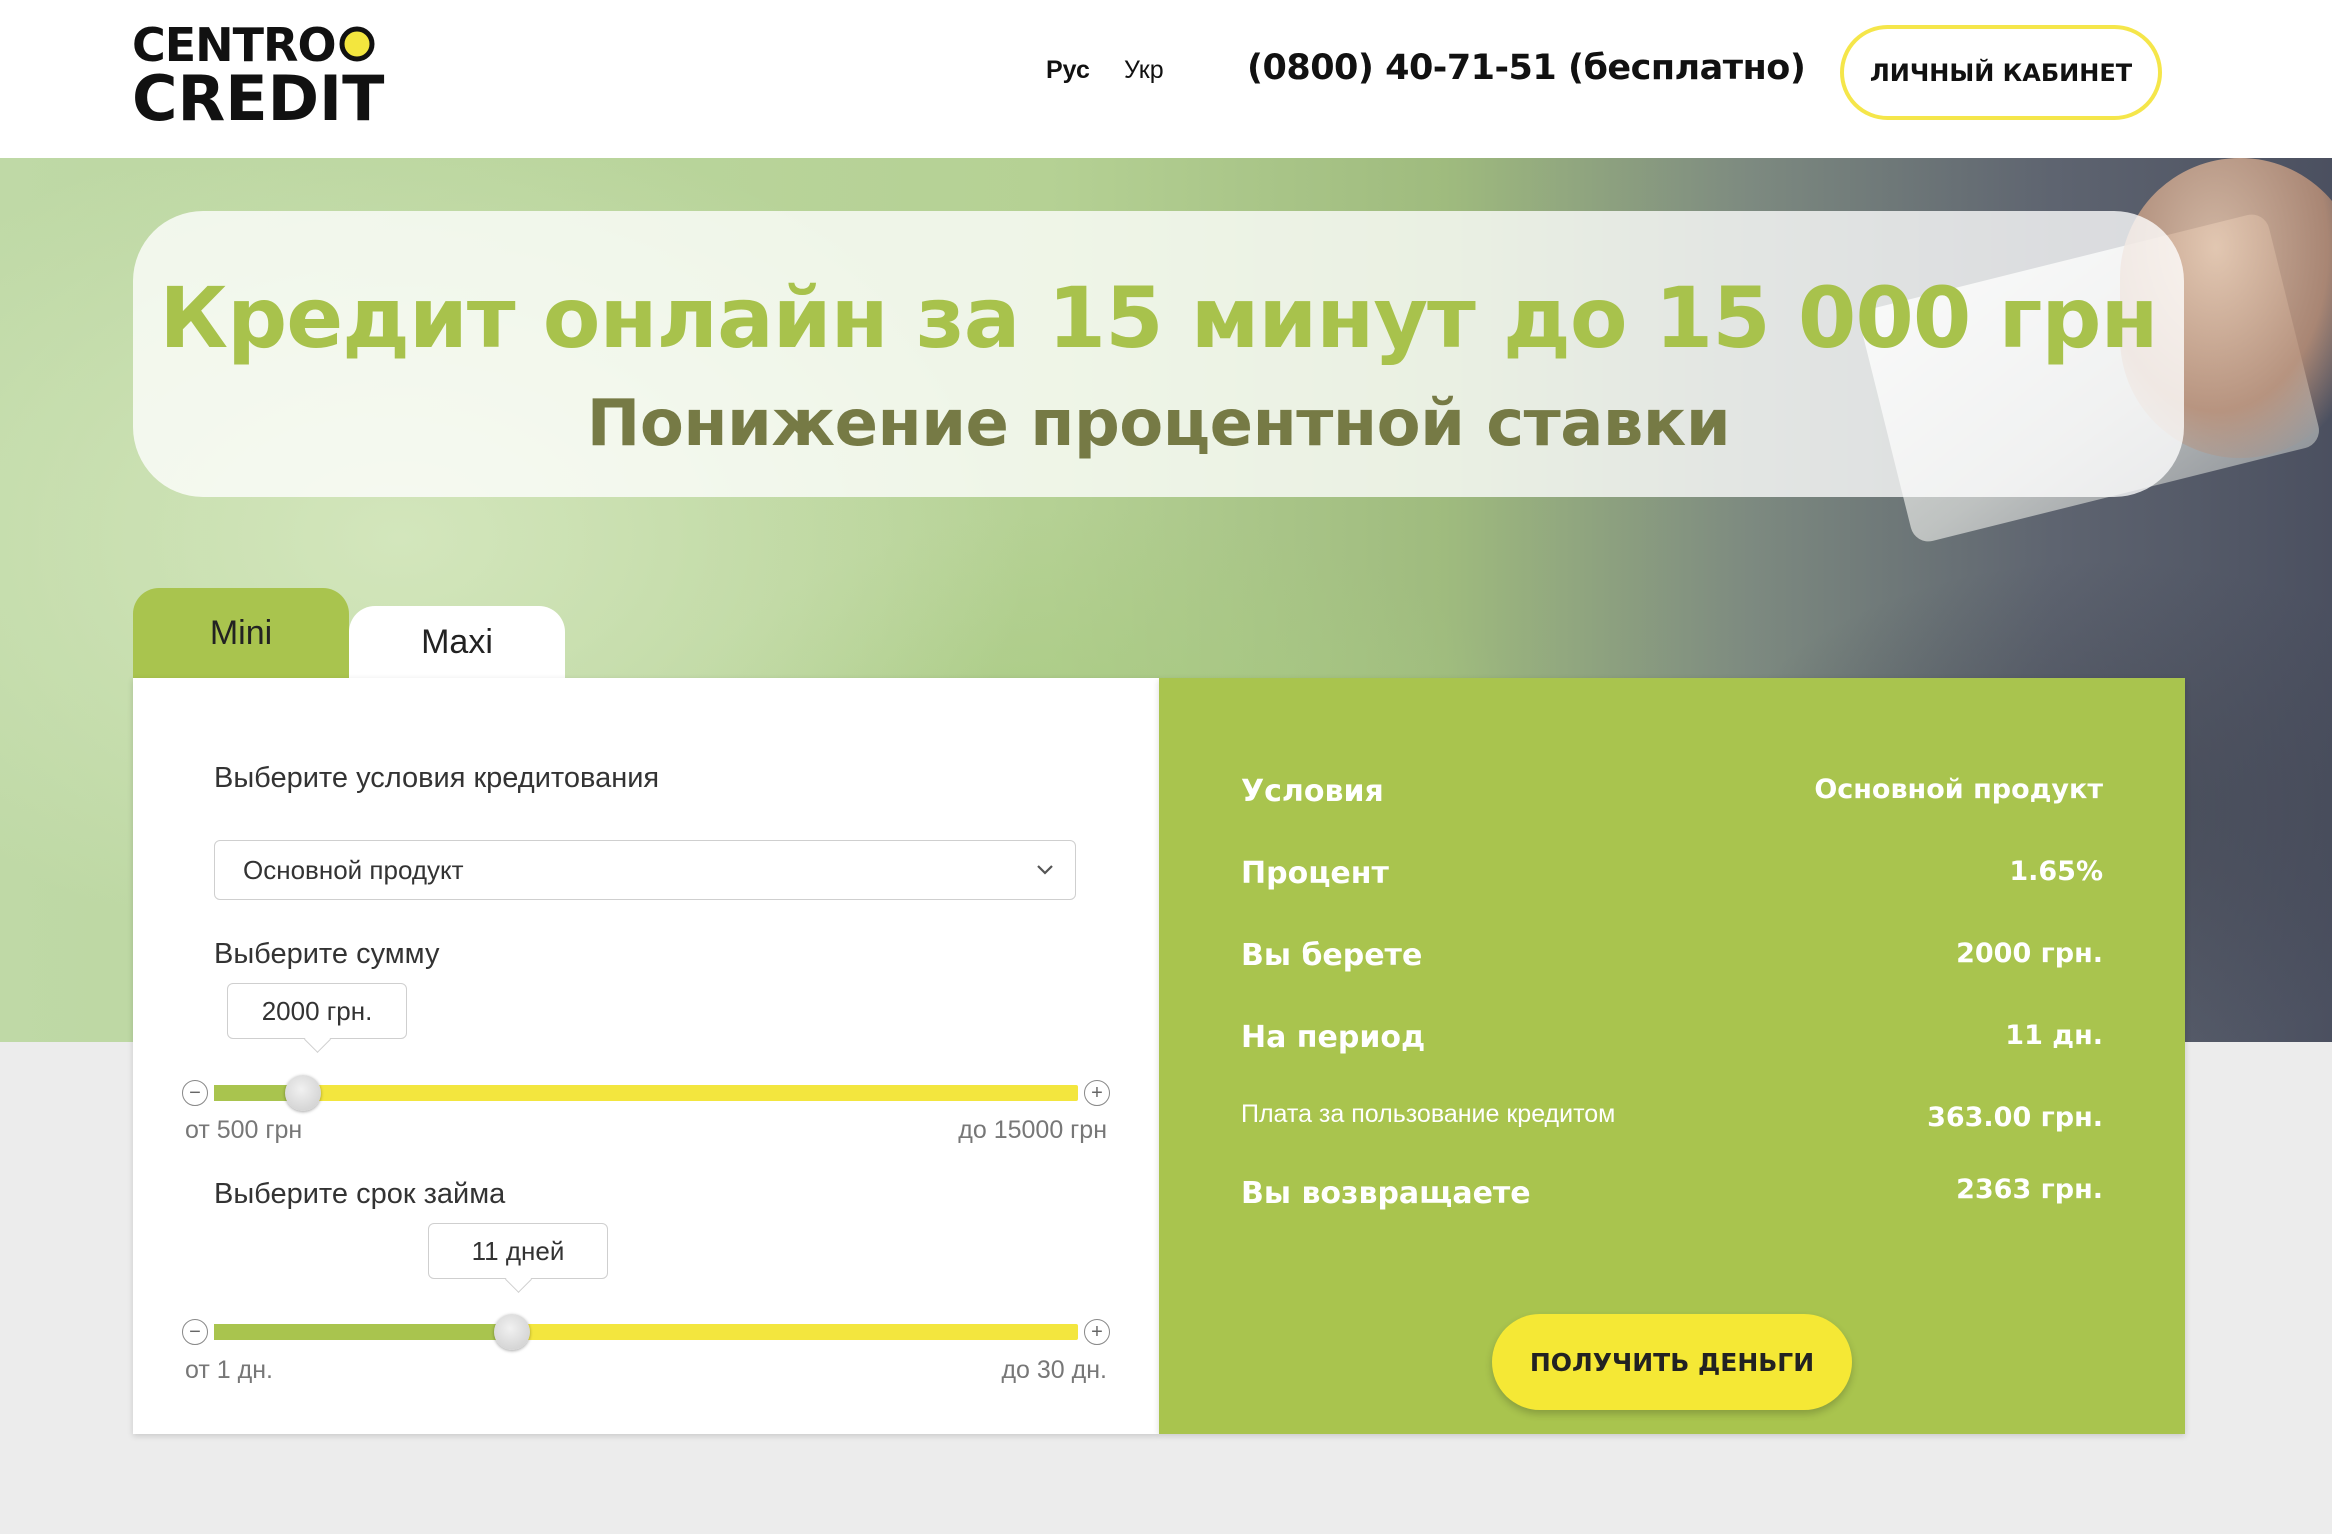 This screenshot has height=1534, width=2332. Describe the element at coordinates (317, 1011) in the screenshot. I see `amount-value-tooltip: 2000 грн.` at that location.